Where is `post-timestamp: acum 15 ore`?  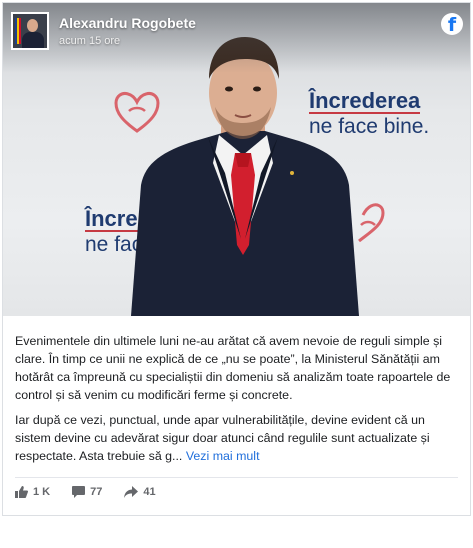
post-timestamp: acum 15 ore is located at coordinates (127, 41).